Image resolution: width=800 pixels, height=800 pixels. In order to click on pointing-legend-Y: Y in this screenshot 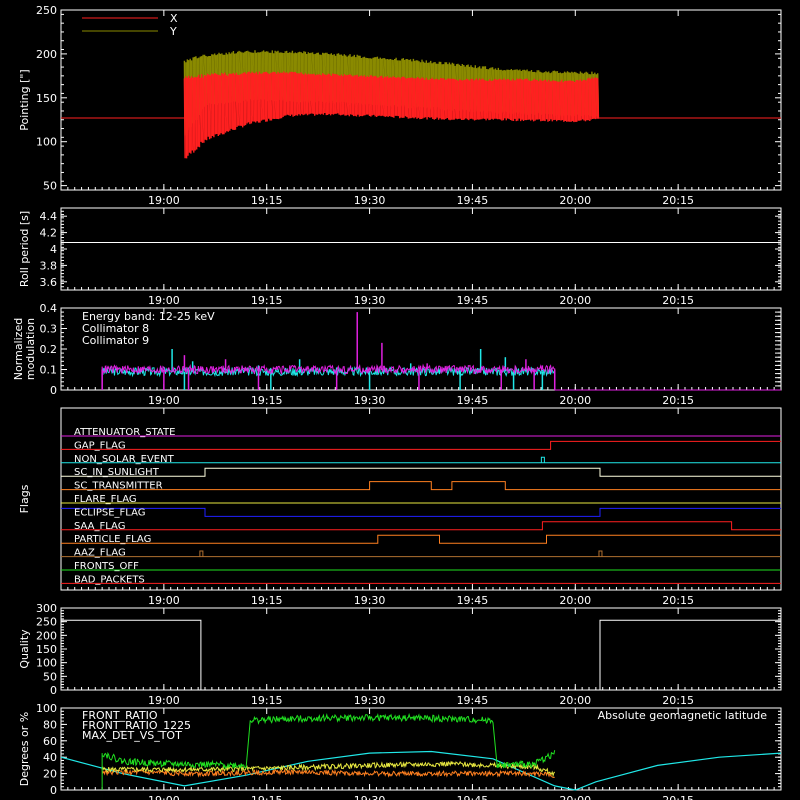, I will do `click(173, 31)`.